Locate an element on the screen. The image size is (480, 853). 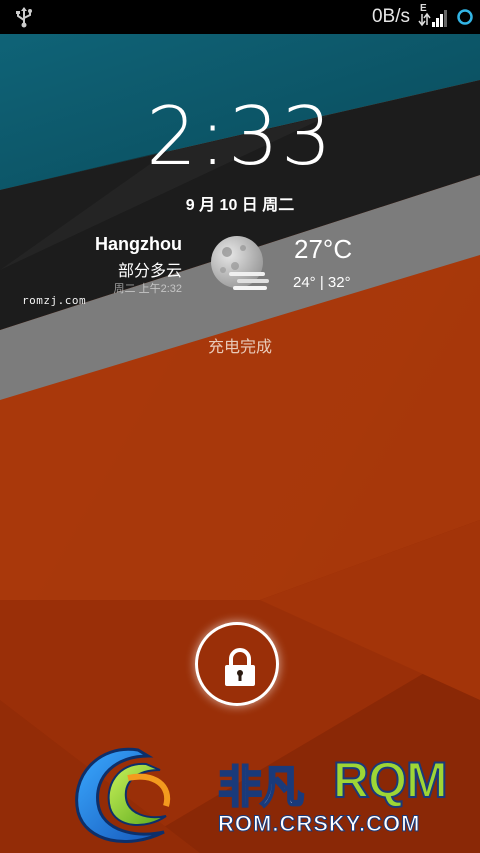
weather-temperature: 27°C is located at coordinates (323, 249).